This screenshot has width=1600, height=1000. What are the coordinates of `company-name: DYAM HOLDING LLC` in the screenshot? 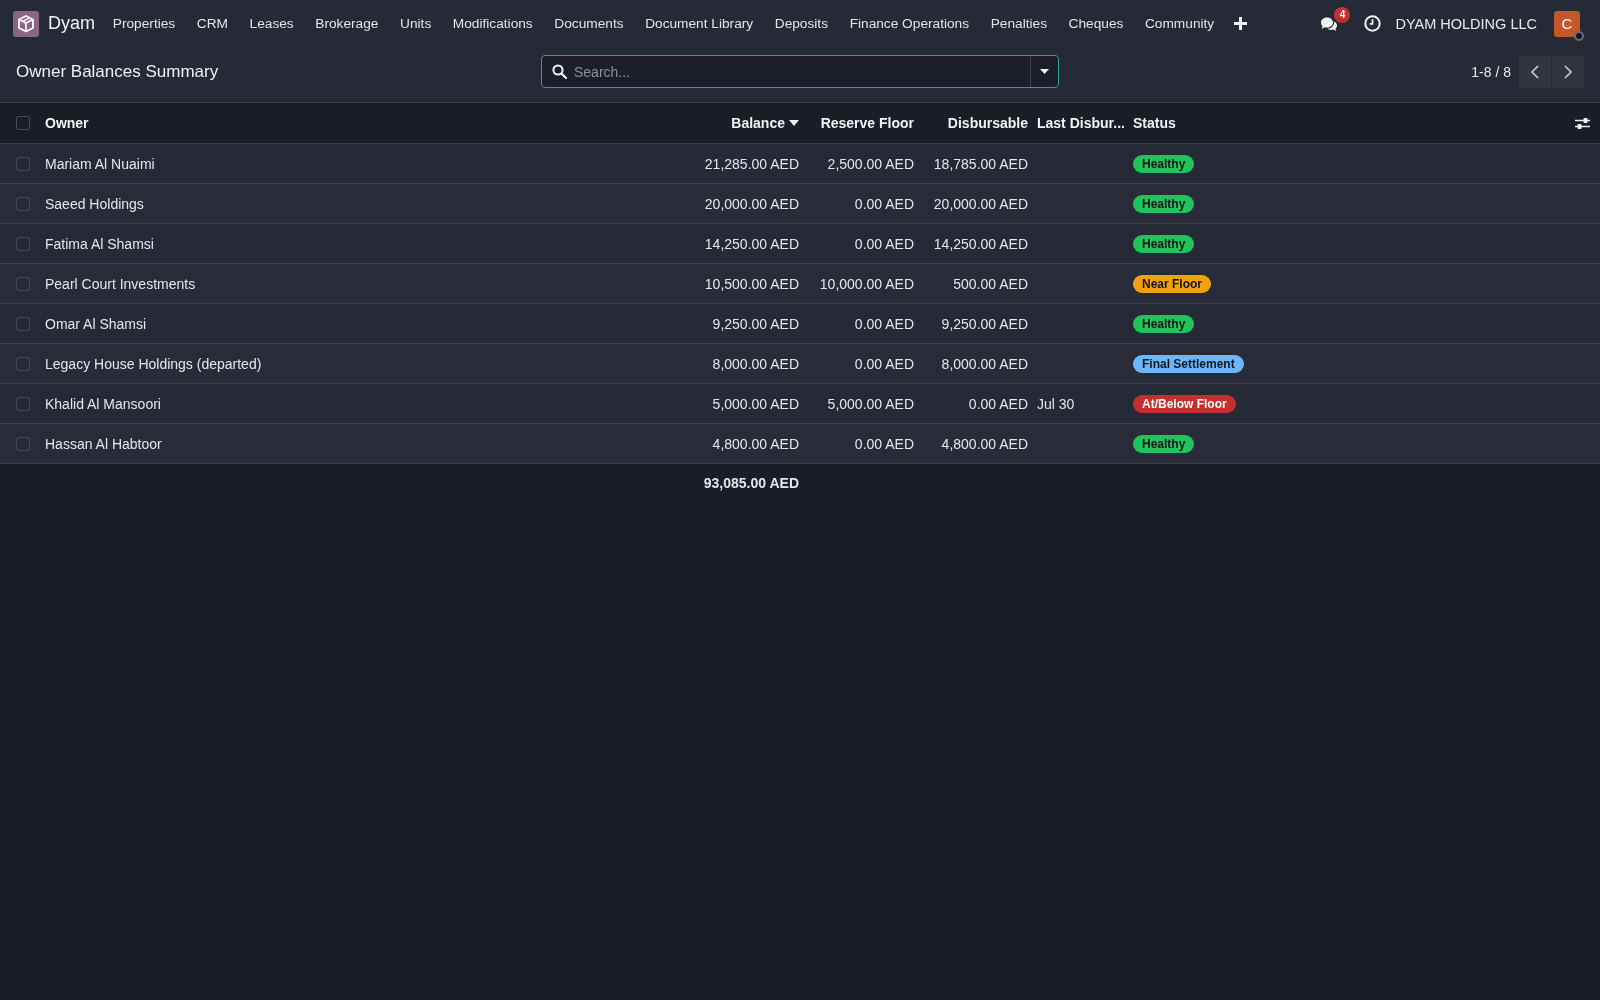 It's located at (1466, 23).